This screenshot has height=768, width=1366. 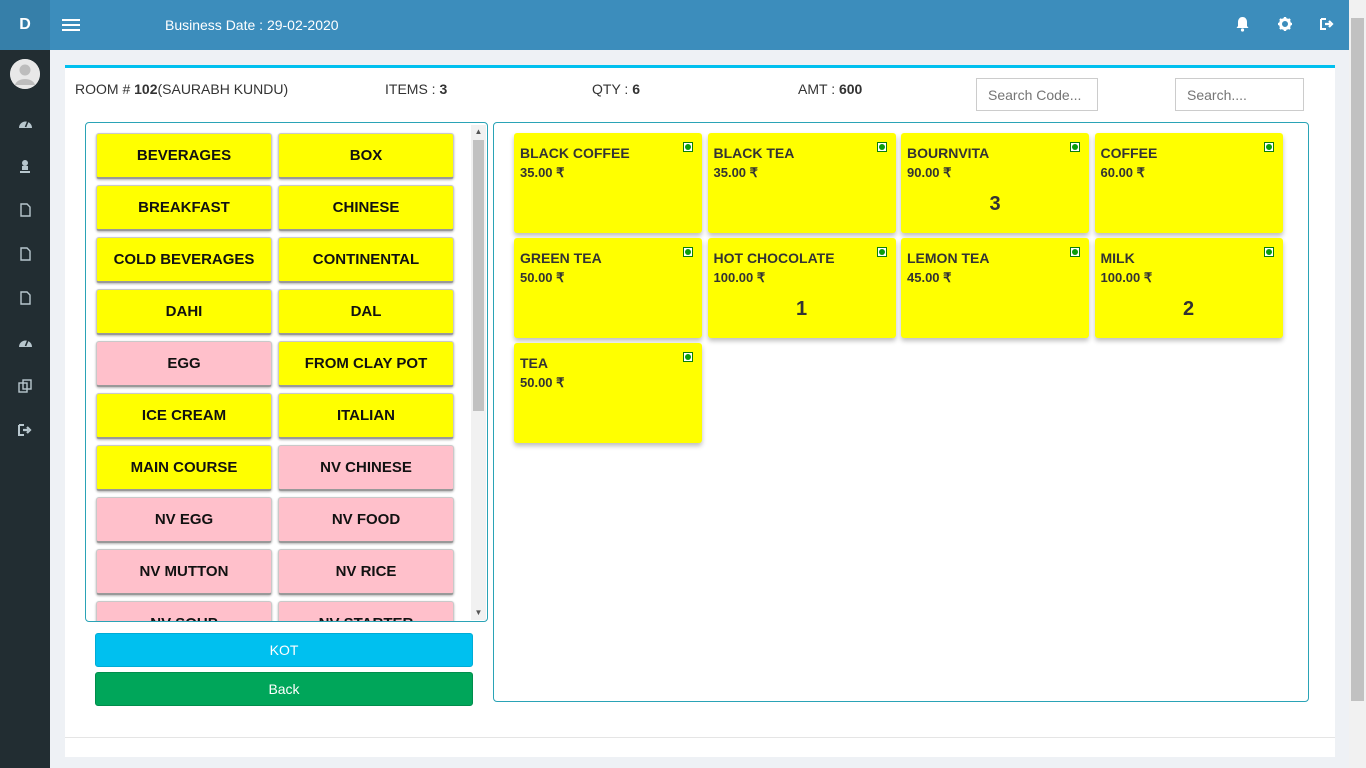 What do you see at coordinates (929, 172) in the screenshot?
I see `item-price: 90.00 ₹` at bounding box center [929, 172].